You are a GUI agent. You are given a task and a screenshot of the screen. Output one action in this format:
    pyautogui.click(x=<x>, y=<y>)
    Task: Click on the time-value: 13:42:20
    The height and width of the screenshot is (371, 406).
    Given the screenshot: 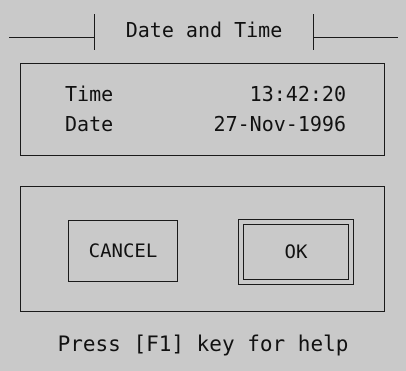 What is the action you would take?
    pyautogui.click(x=297, y=94)
    